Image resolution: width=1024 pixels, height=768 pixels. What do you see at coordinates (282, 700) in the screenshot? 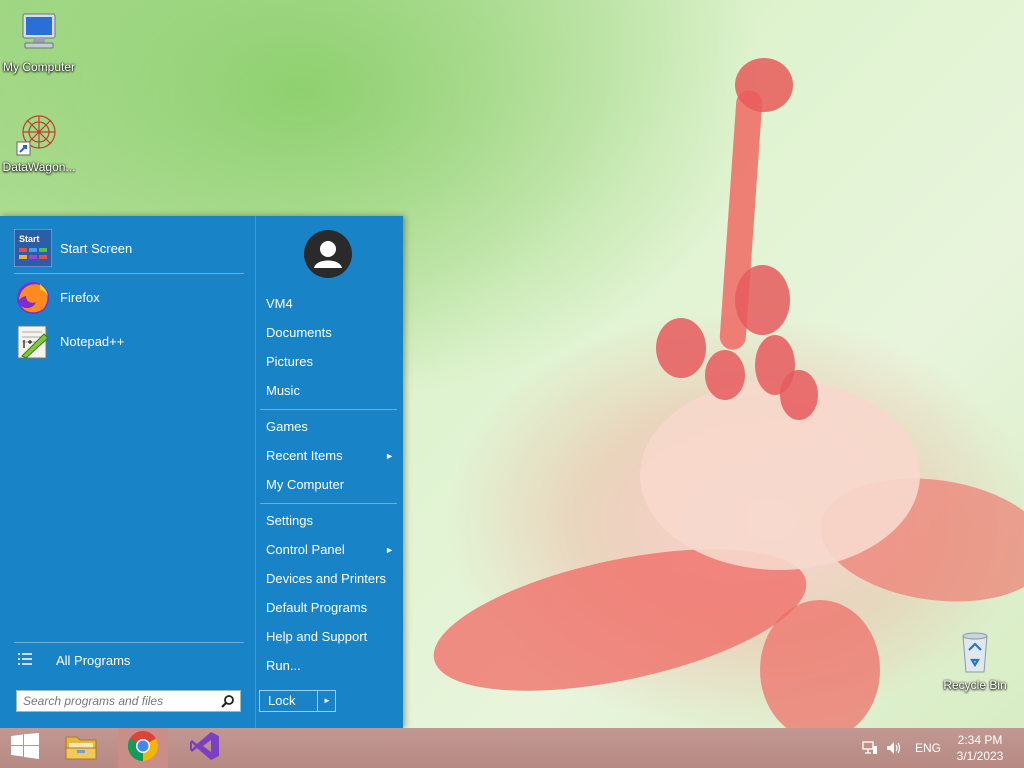
I see `lock-label: Lock` at bounding box center [282, 700].